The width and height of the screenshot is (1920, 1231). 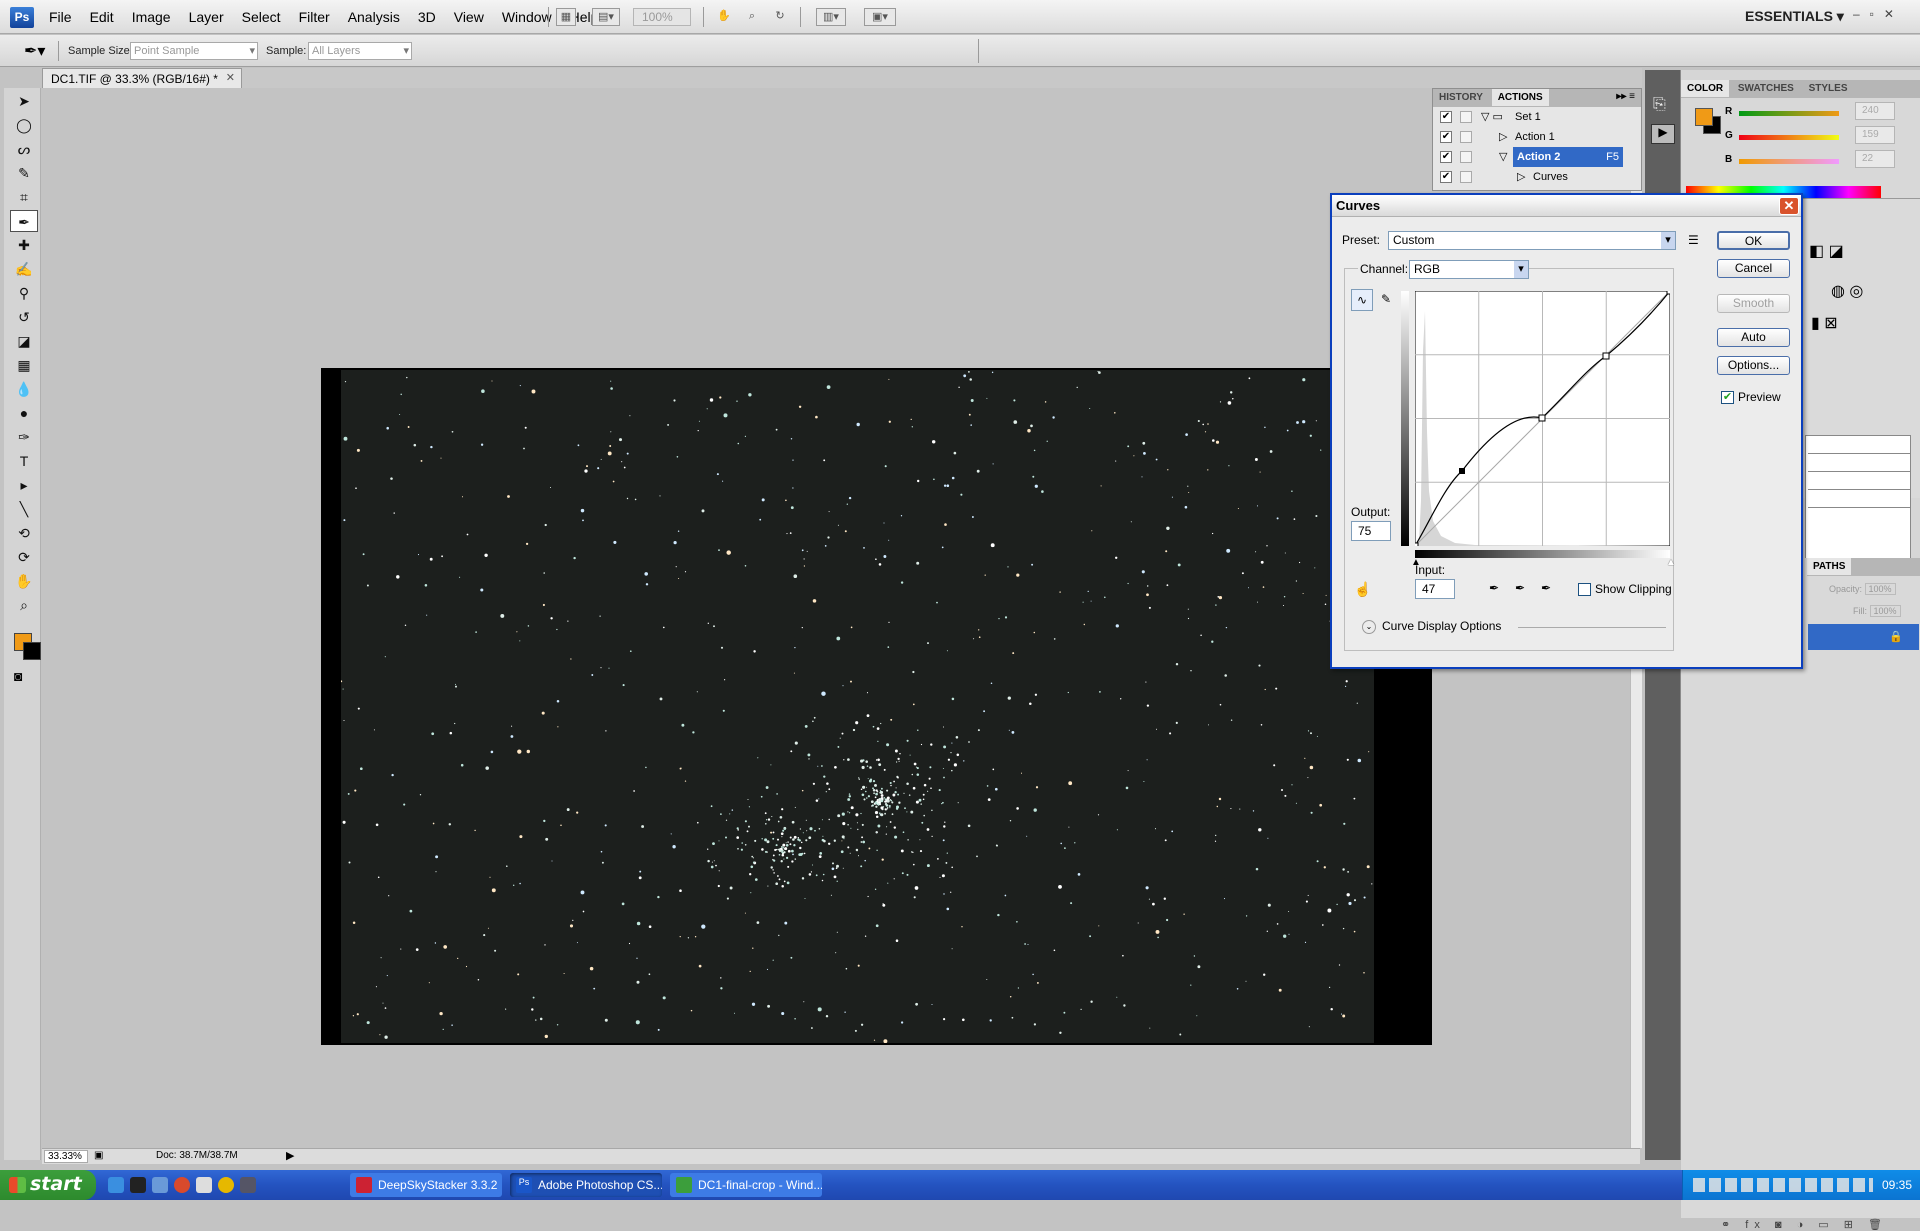 I want to click on status-menu-icon: ▣, so click(x=98, y=1155).